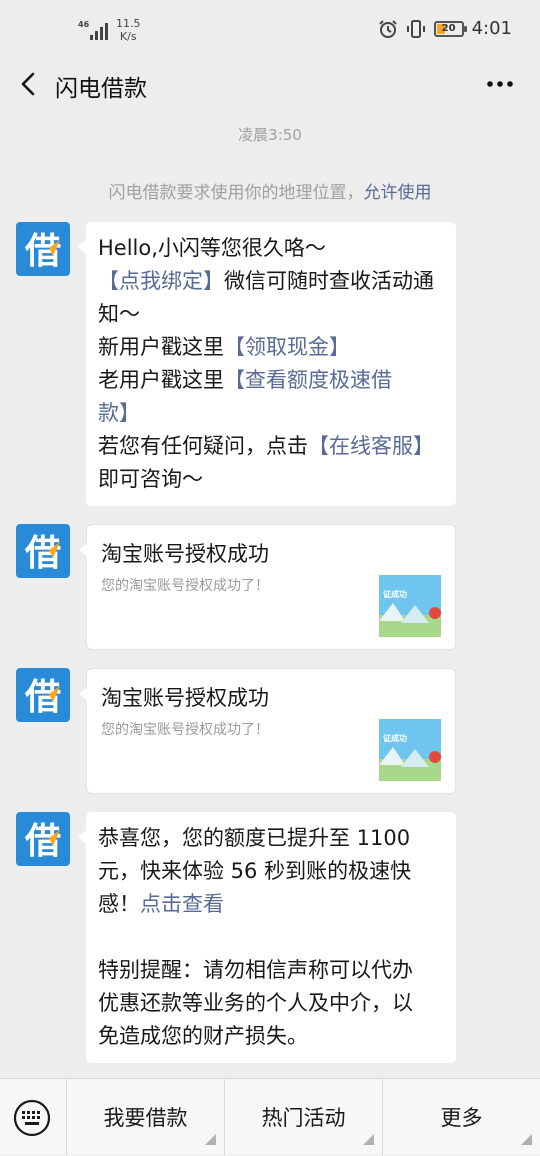 The height and width of the screenshot is (1156, 540). Describe the element at coordinates (329, 281) in the screenshot. I see `bind-rest-a: 微信可随时查收活动通` at that location.